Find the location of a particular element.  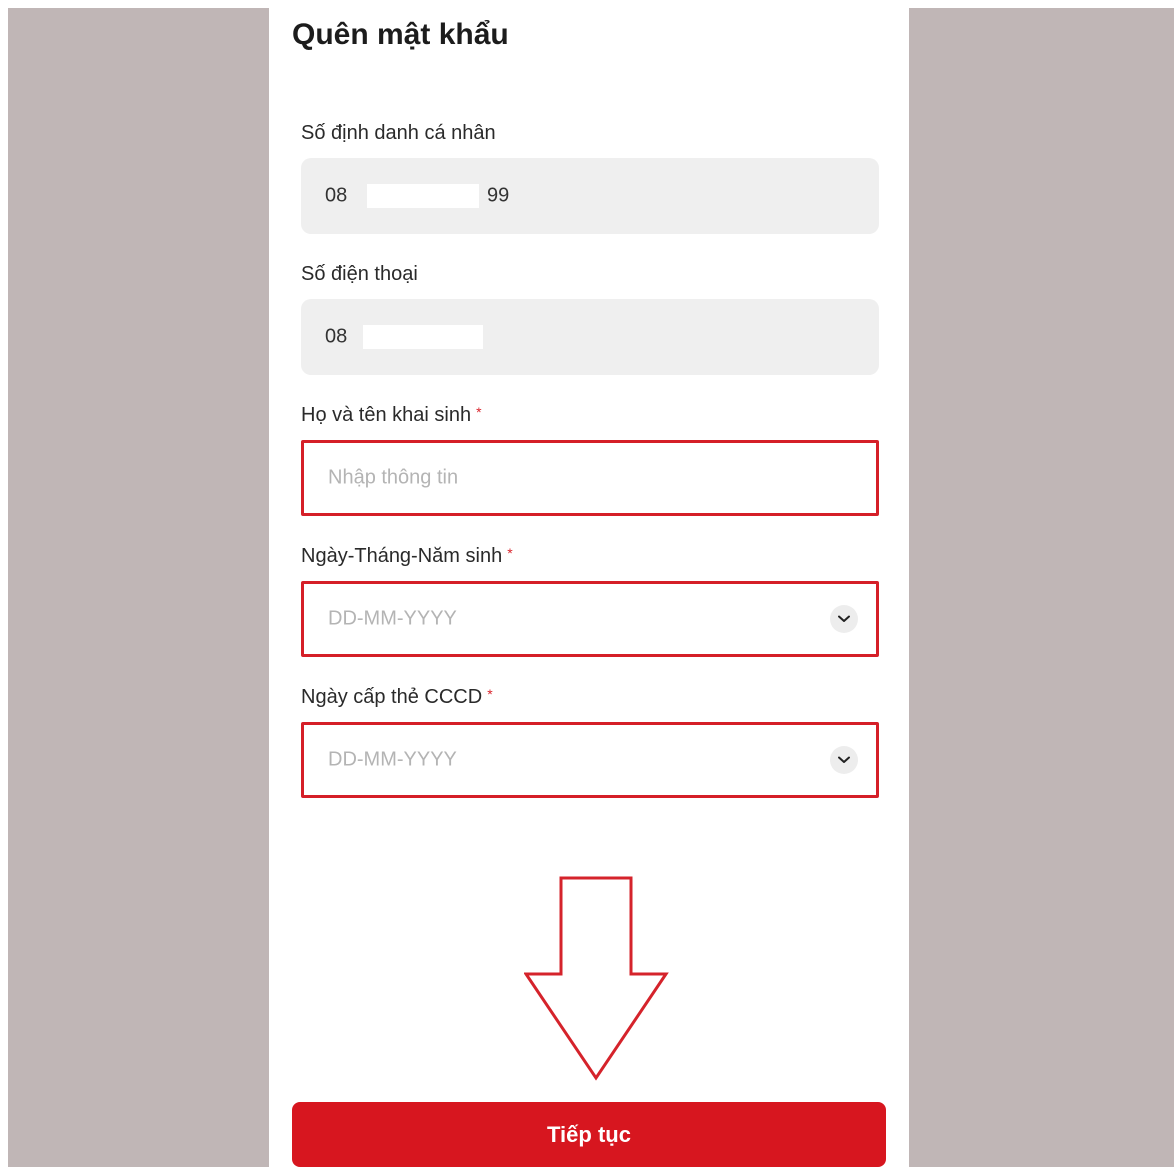

birth-date-label: Ngày-Tháng-Năm sinh * is located at coordinates (407, 556).